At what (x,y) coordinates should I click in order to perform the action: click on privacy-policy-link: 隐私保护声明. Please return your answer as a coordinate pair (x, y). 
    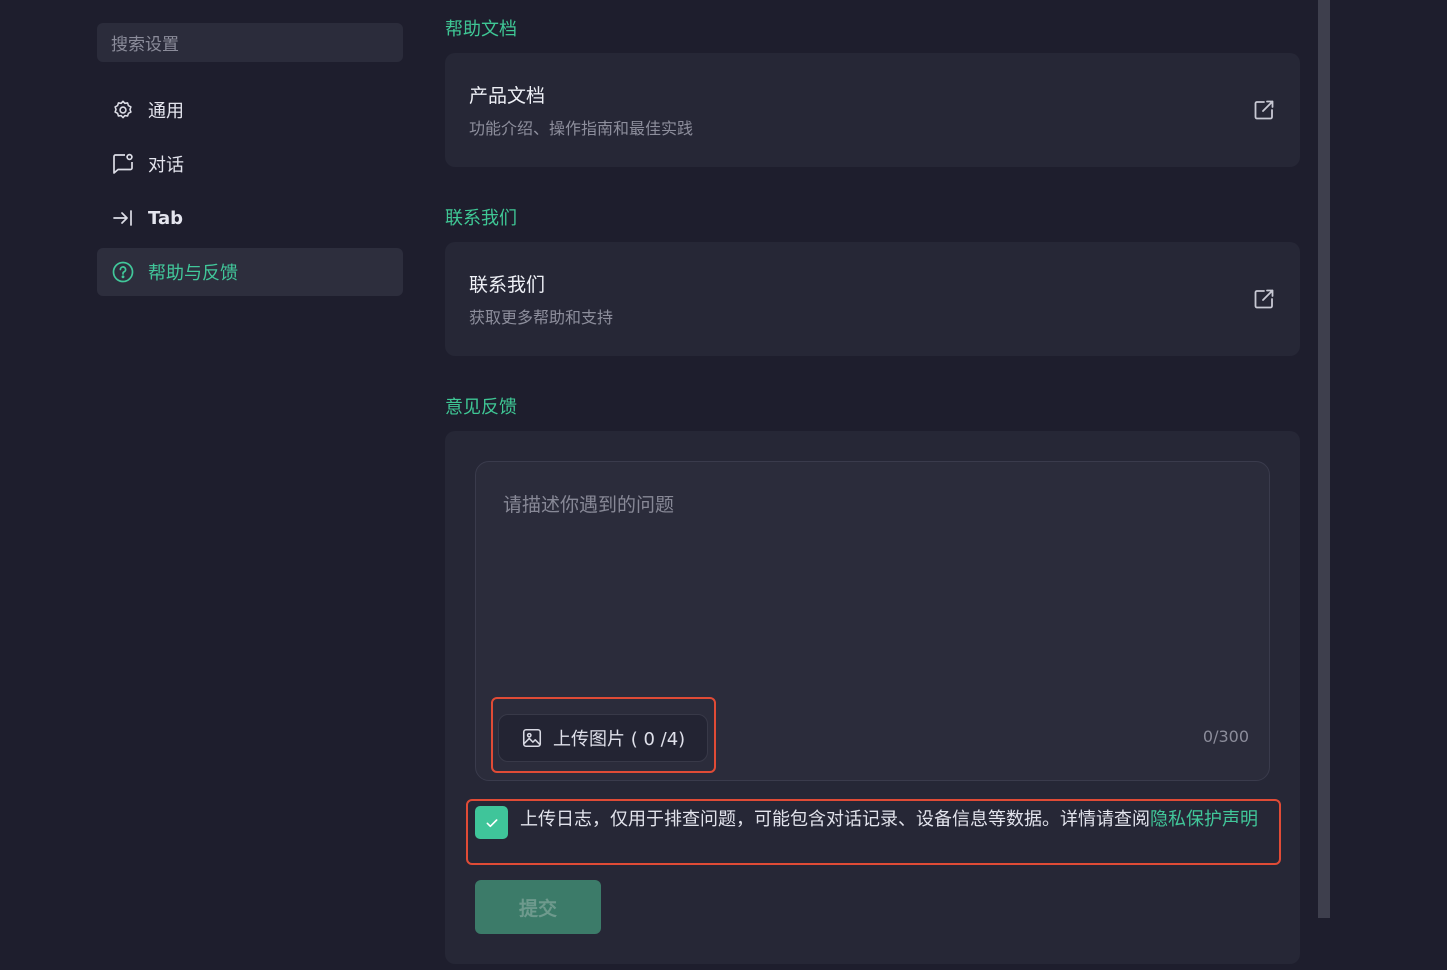
    Looking at the image, I should click on (1204, 819).